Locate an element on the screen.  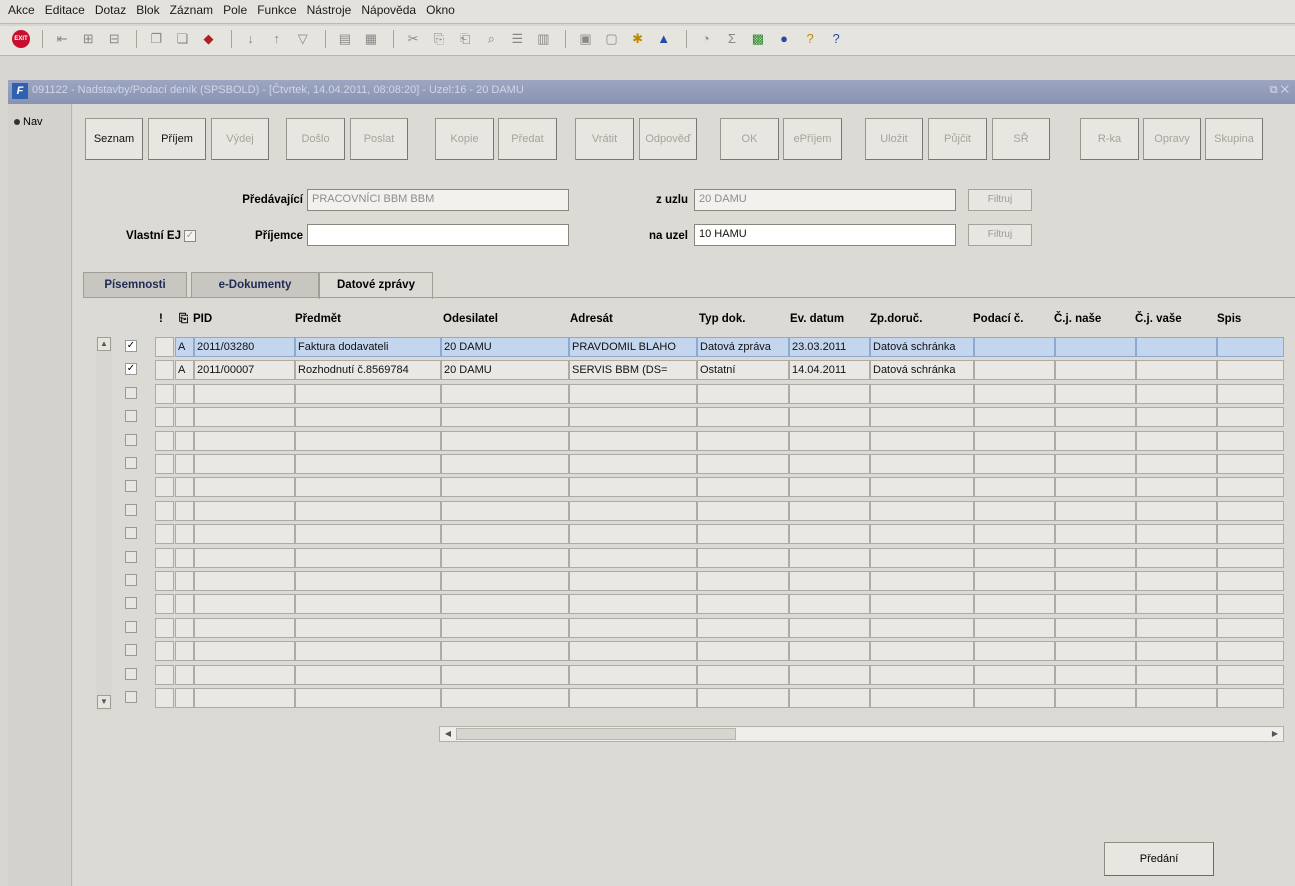
star-icon: ✱ is located at coordinates (638, 39).